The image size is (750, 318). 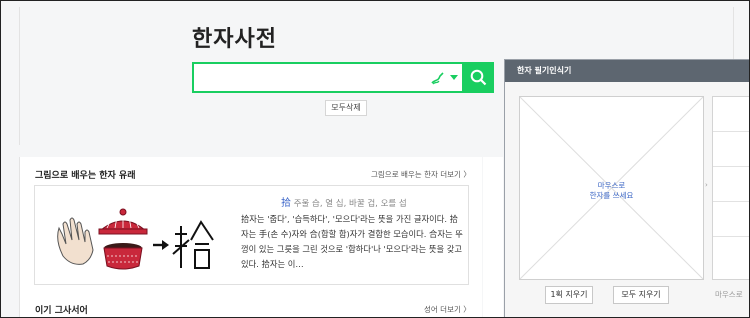 I want to click on chevron-right-icon: ›, so click(x=706, y=185).